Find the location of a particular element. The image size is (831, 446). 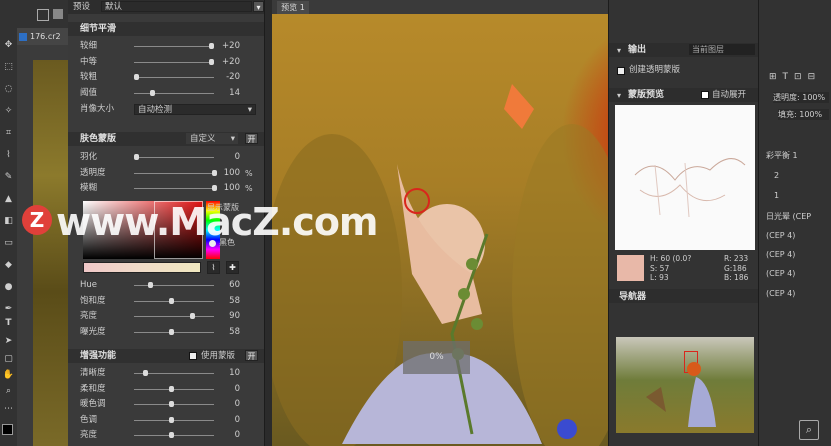

preset-dropdown: 默认 is located at coordinates (176, 6).